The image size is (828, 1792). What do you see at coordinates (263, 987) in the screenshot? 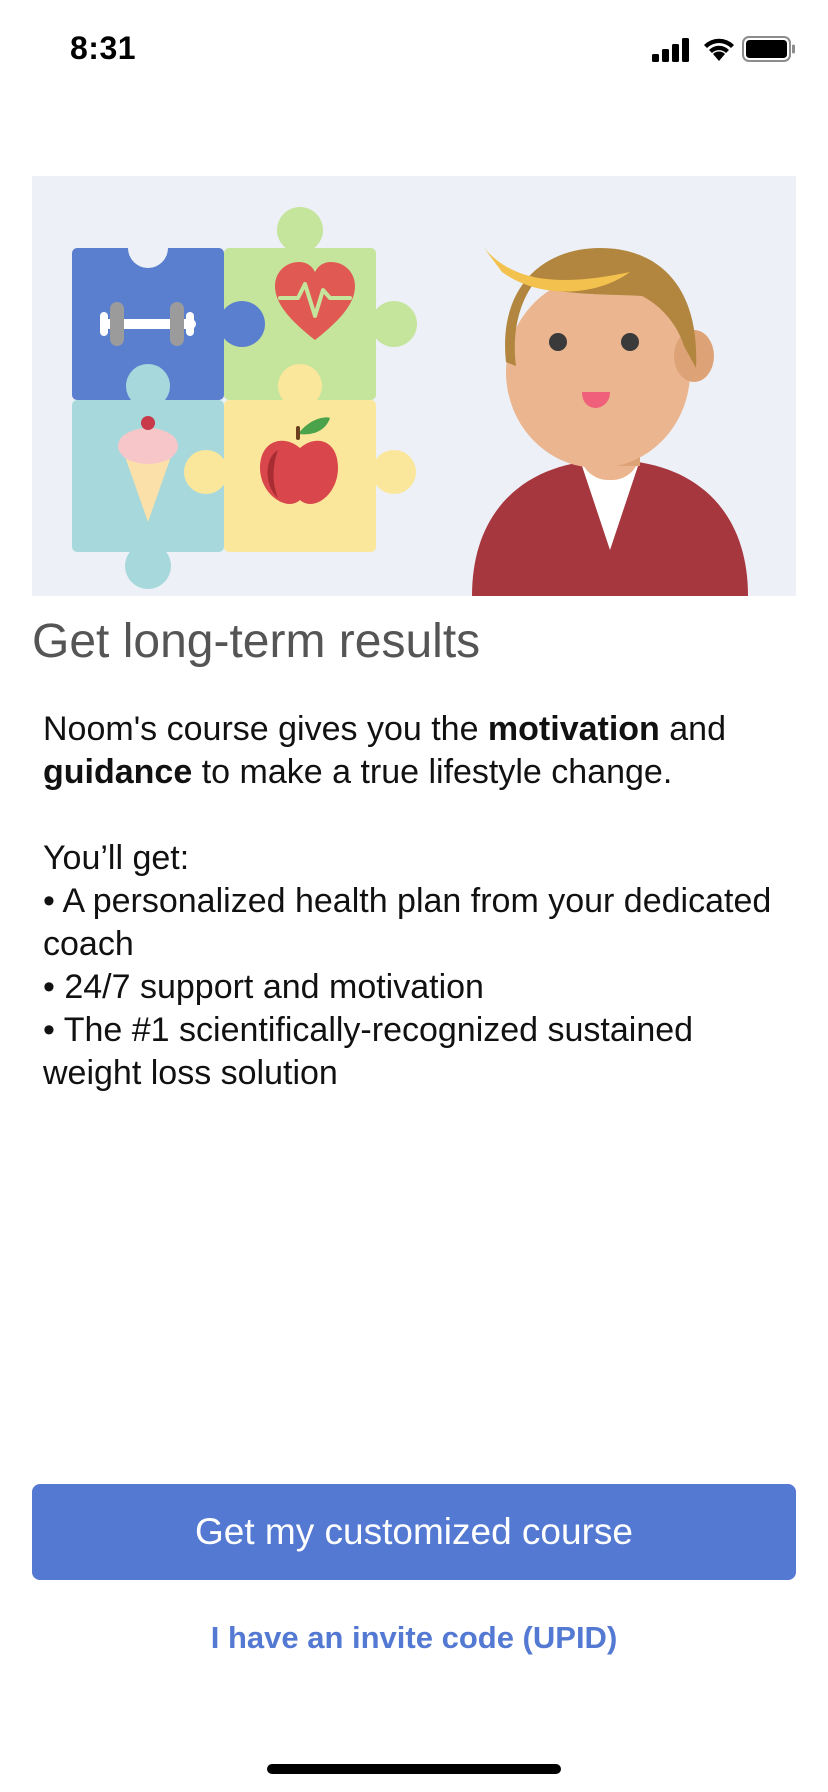
I see `benefit-item: • 24/7 support and motivation` at bounding box center [263, 987].